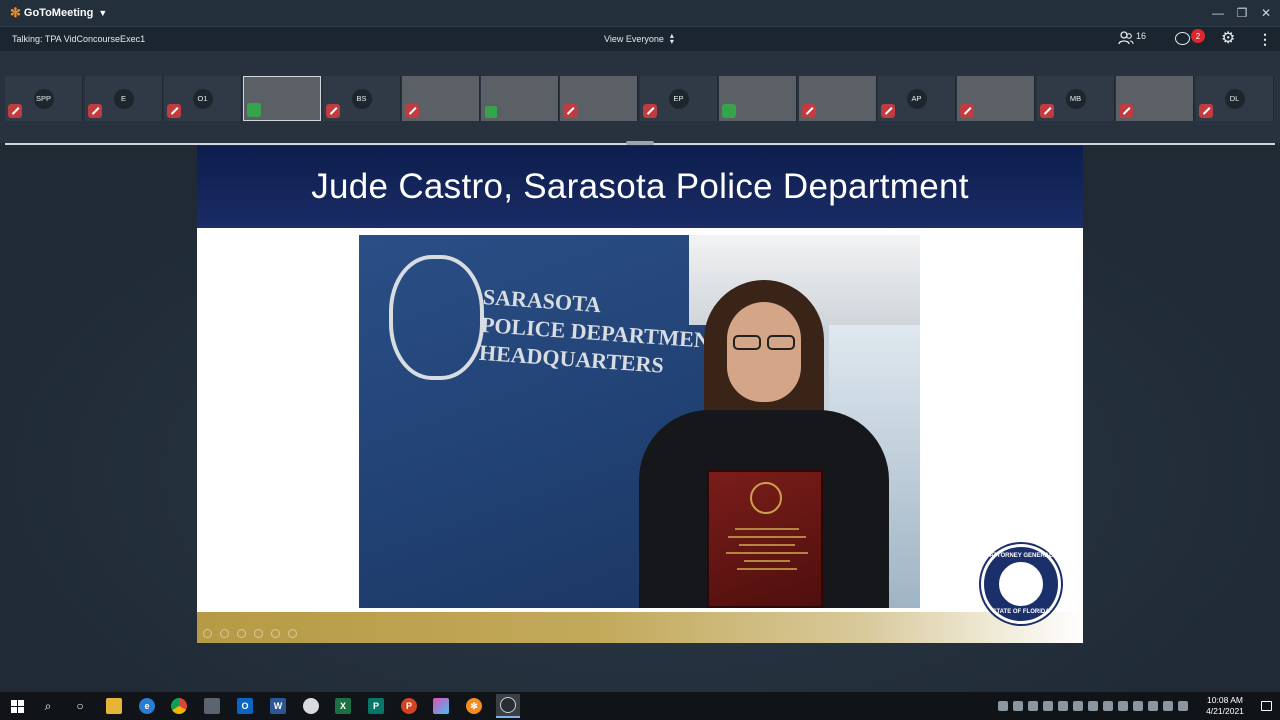 The image size is (1280, 720). Describe the element at coordinates (103, 13) in the screenshot. I see `dropdown-caret-icon: ▼` at that location.